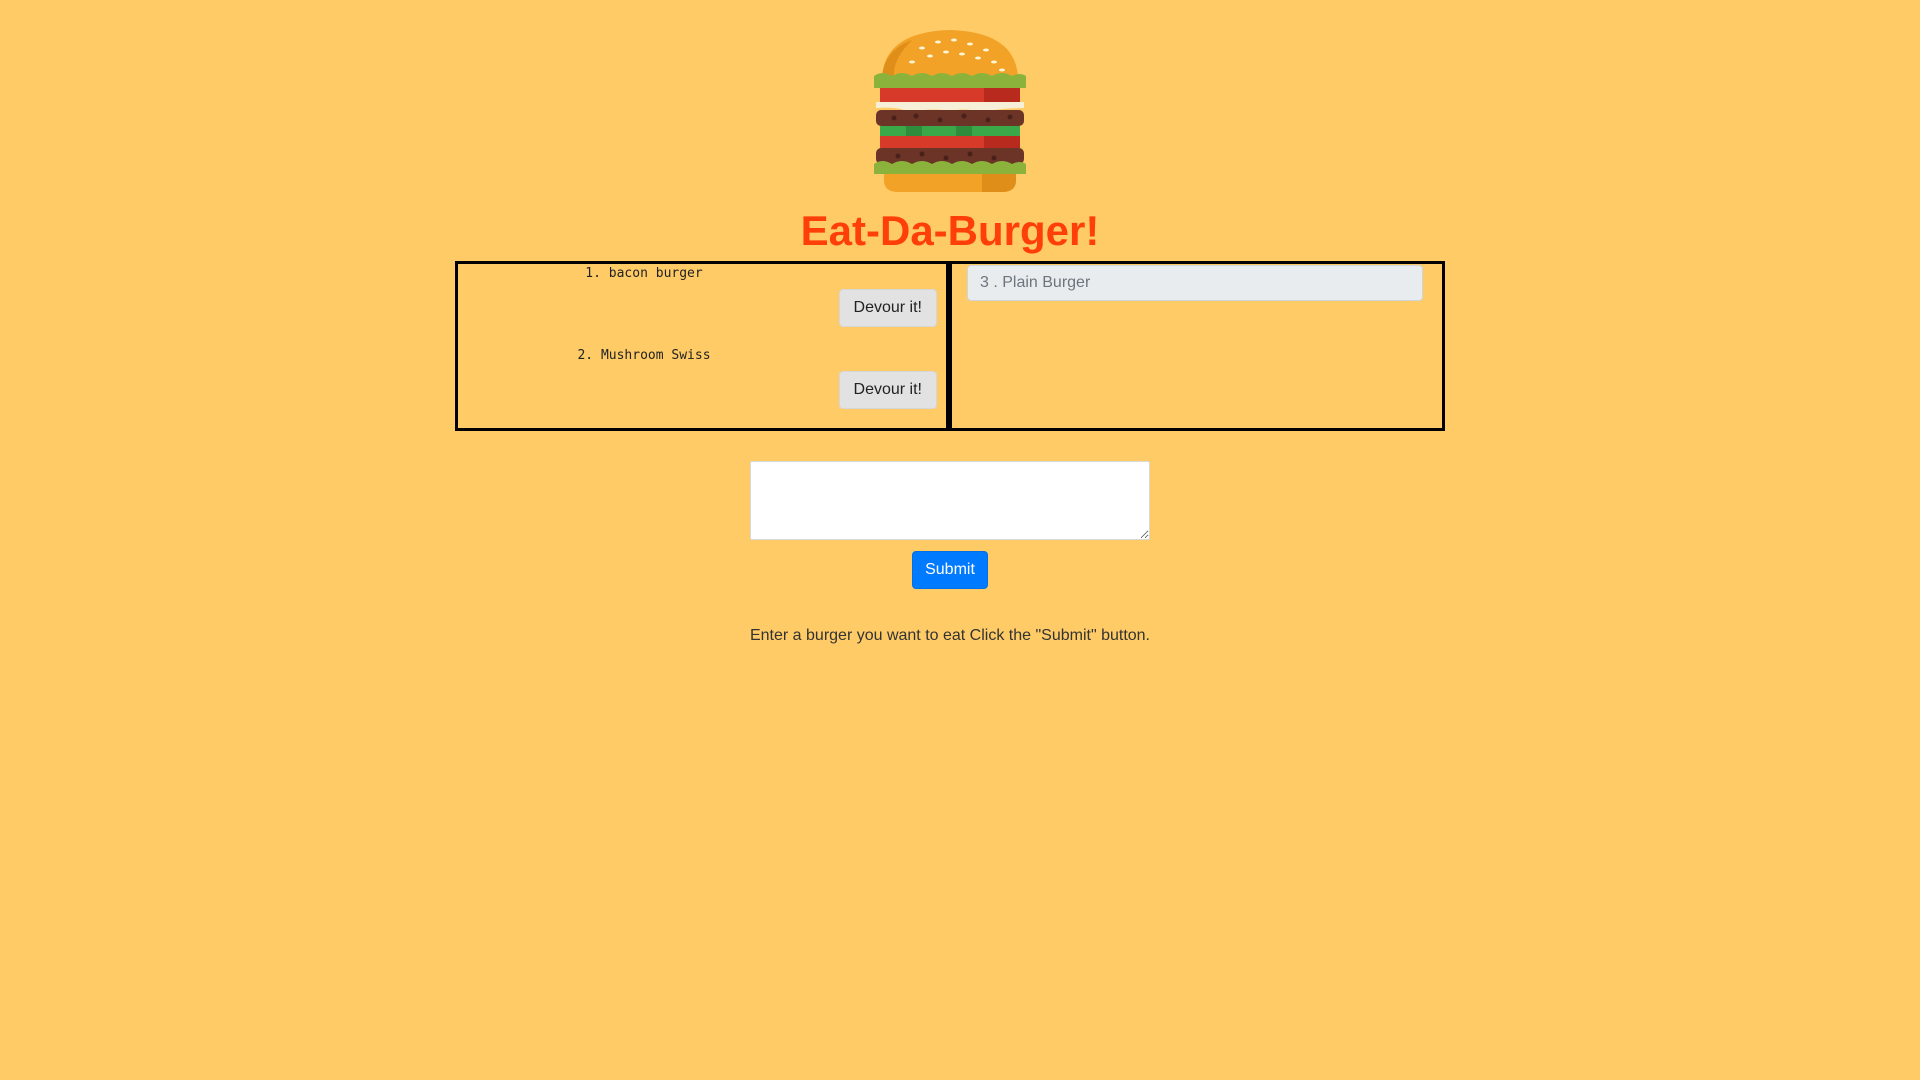 The image size is (1920, 1080). What do you see at coordinates (702, 305) in the screenshot?
I see `list-item: 1. bacon burger Devour it!` at bounding box center [702, 305].